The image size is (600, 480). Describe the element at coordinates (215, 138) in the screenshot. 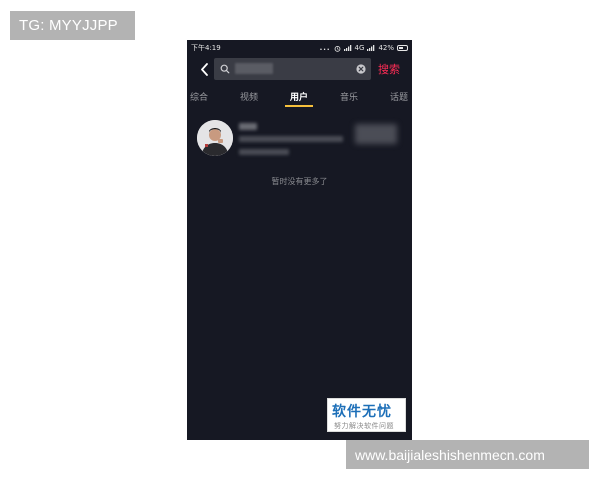

I see `avatar` at that location.